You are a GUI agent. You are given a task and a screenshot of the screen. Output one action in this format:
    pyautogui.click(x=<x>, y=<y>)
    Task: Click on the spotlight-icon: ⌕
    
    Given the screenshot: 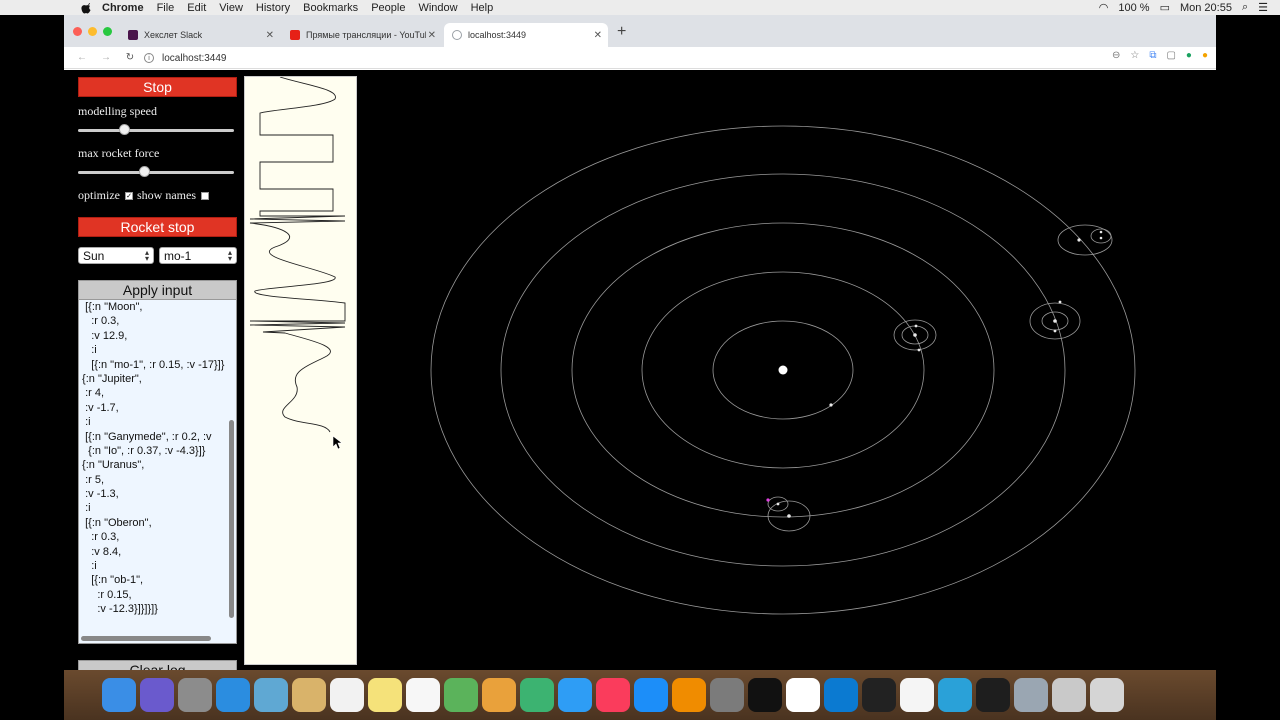 What is the action you would take?
    pyautogui.click(x=1245, y=7)
    